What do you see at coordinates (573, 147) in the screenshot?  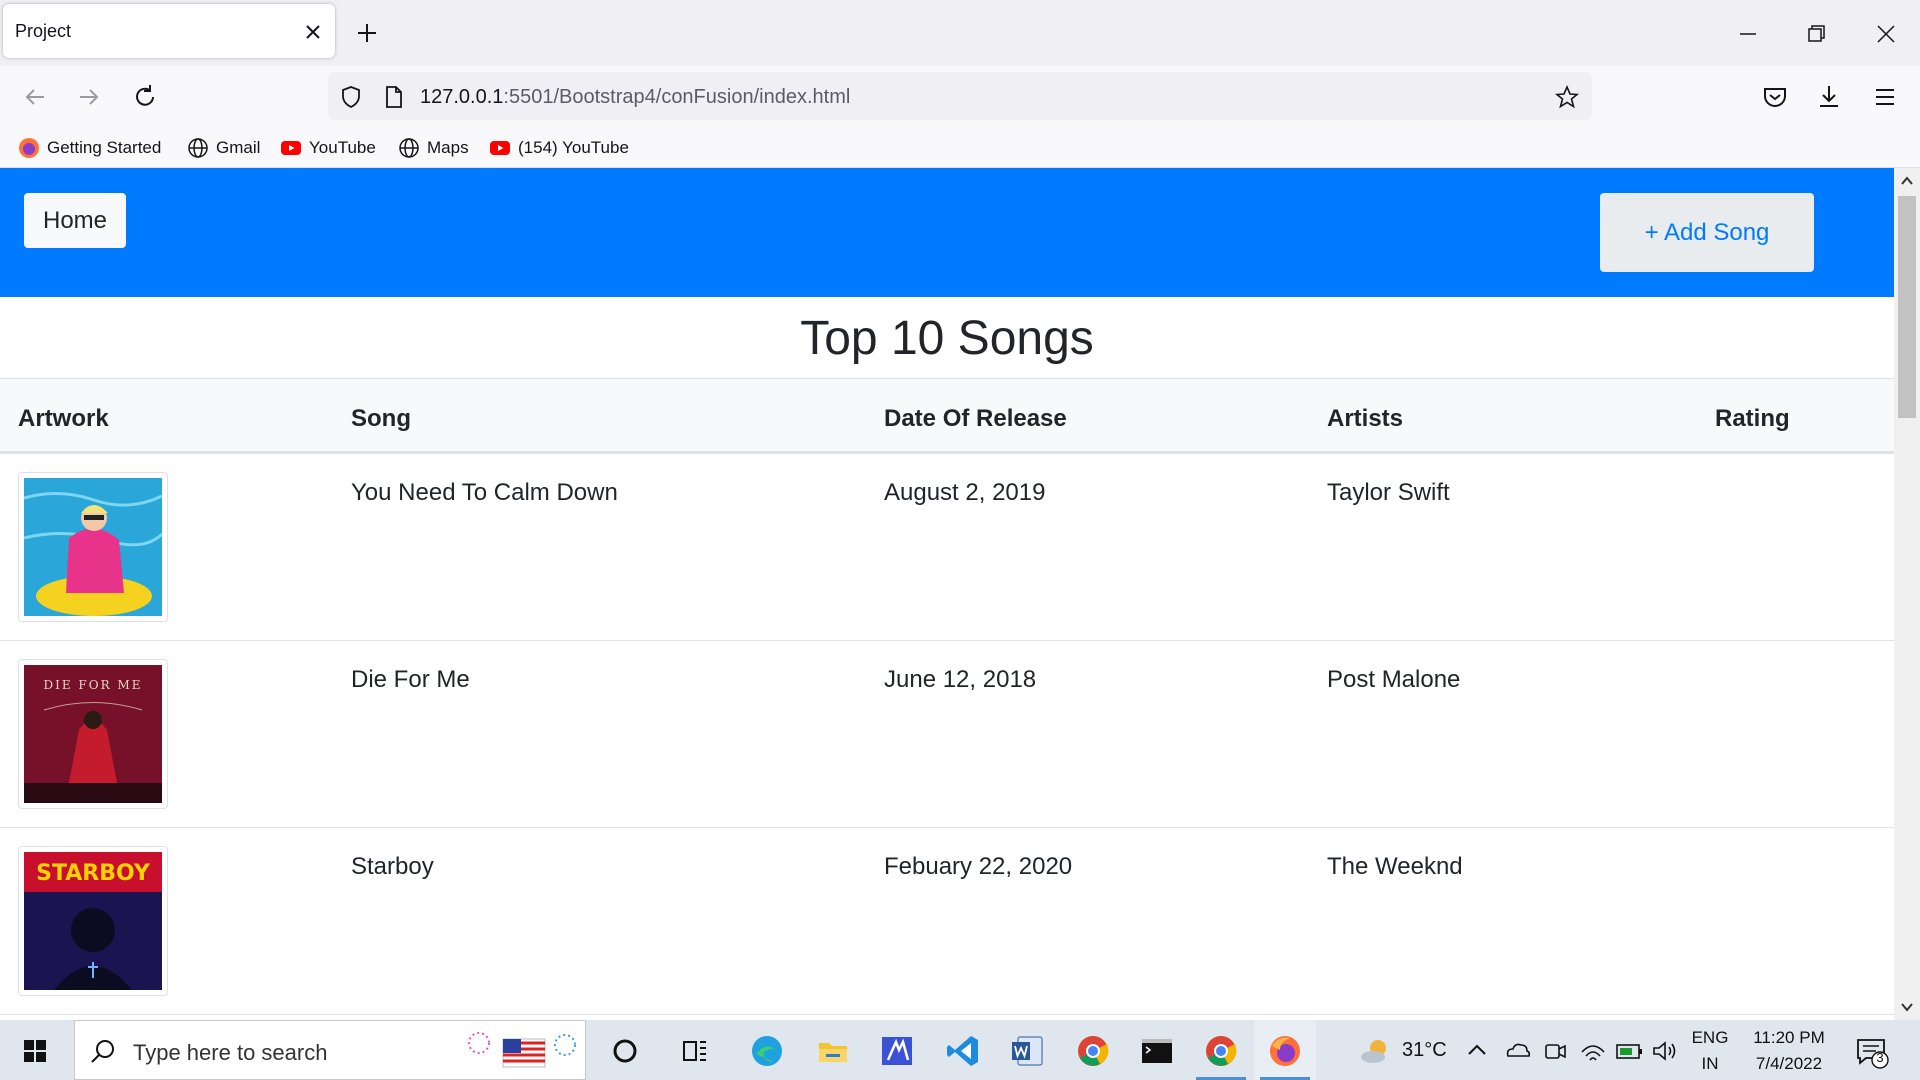 I see `bookmark-label: (154) YouTube` at bounding box center [573, 147].